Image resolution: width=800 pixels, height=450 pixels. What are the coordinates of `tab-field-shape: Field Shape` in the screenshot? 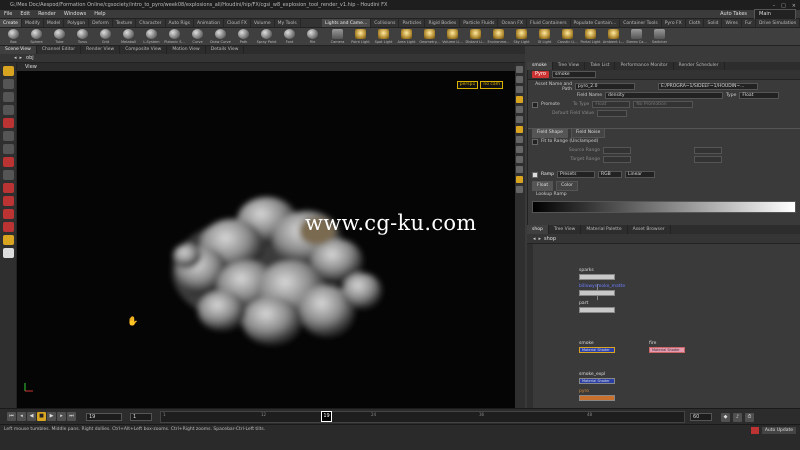 It's located at (550, 133).